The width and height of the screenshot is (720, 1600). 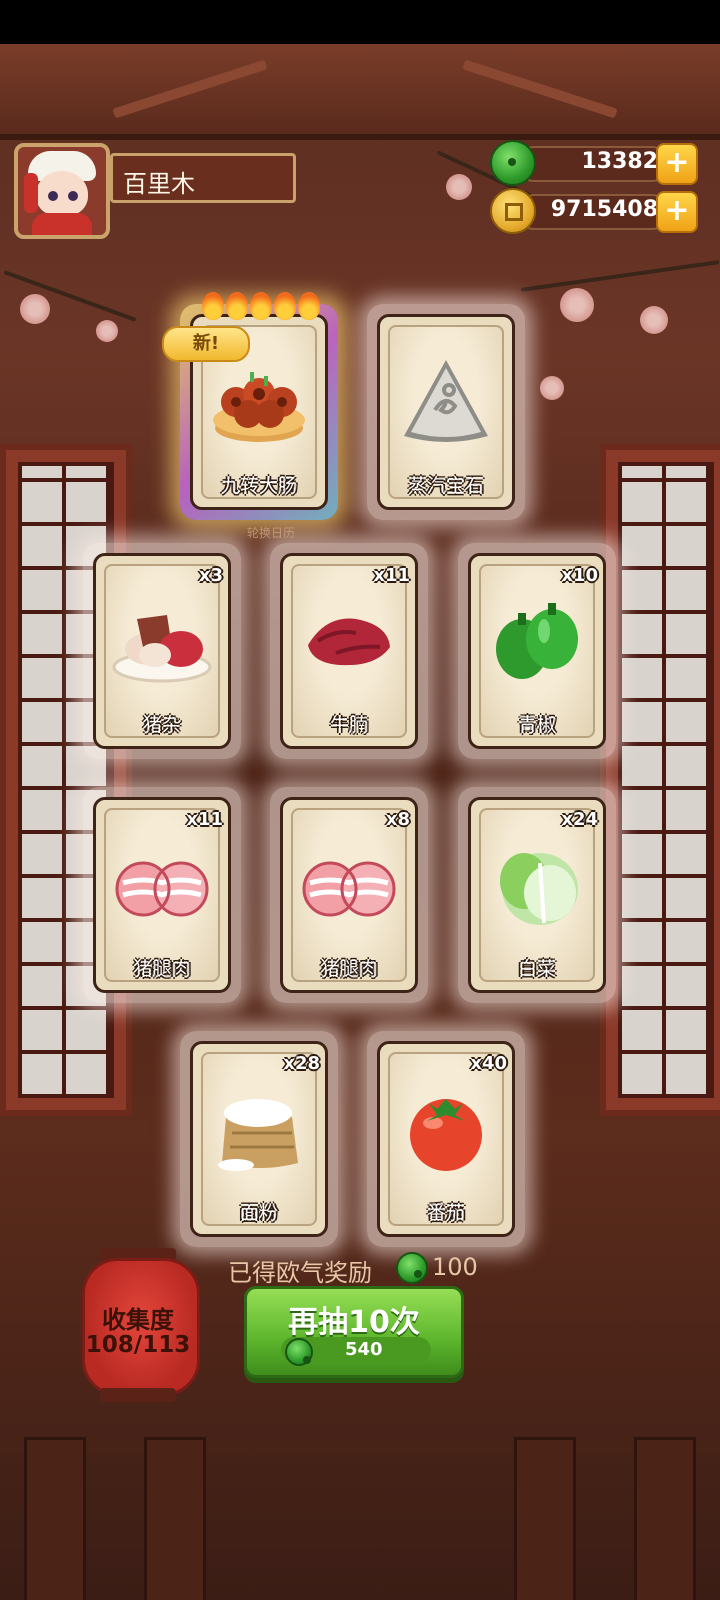 What do you see at coordinates (579, 575) in the screenshot?
I see `card-quantity: x10` at bounding box center [579, 575].